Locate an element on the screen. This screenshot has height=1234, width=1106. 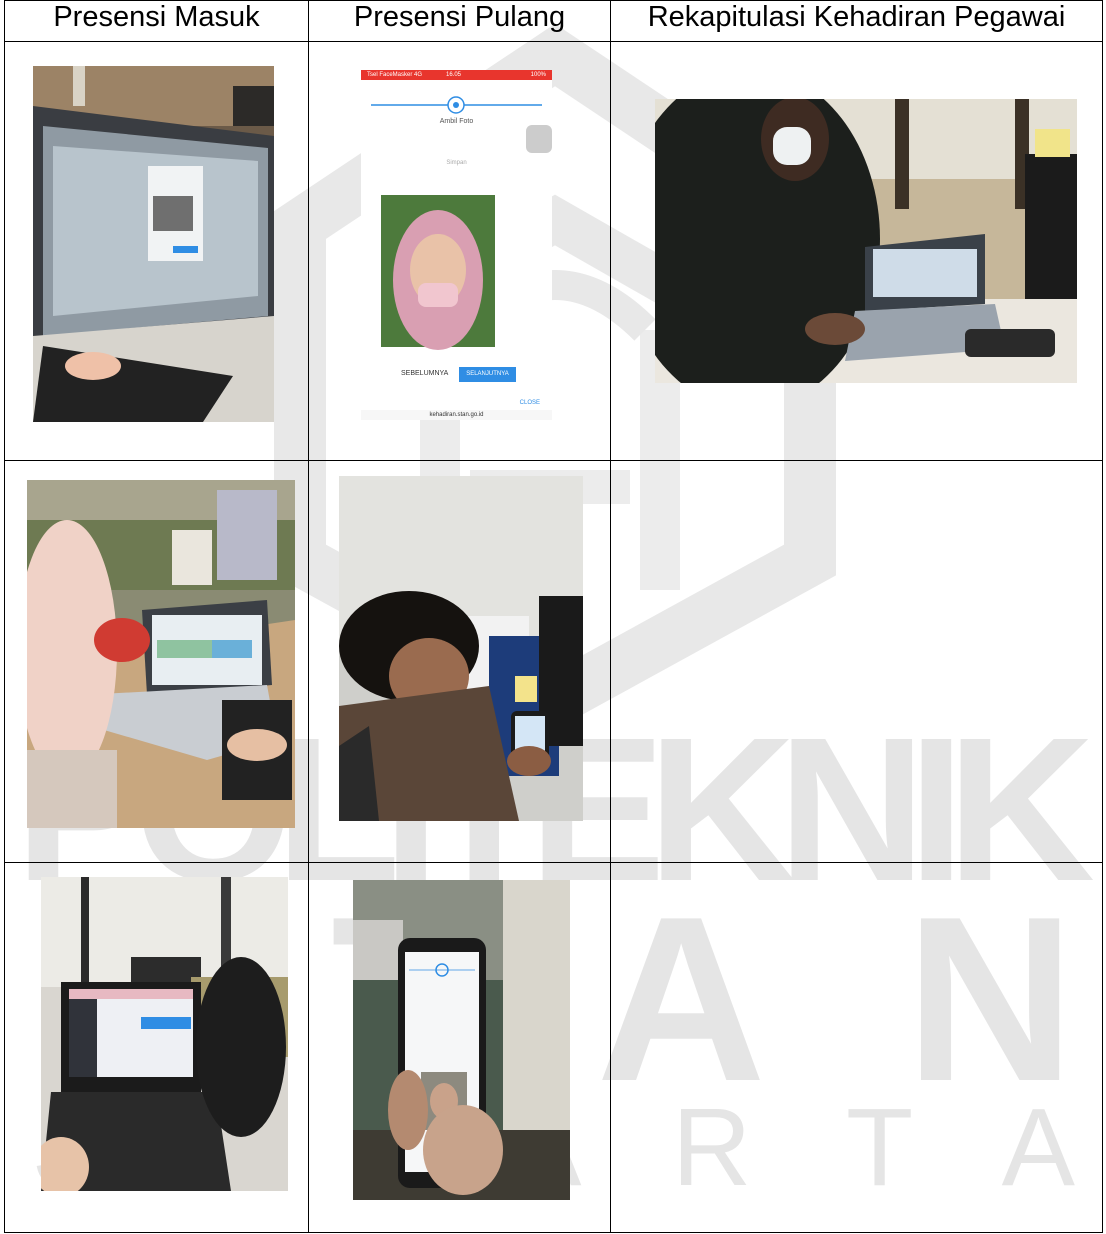
photo-desktop-login is located at coordinates (153, 244).